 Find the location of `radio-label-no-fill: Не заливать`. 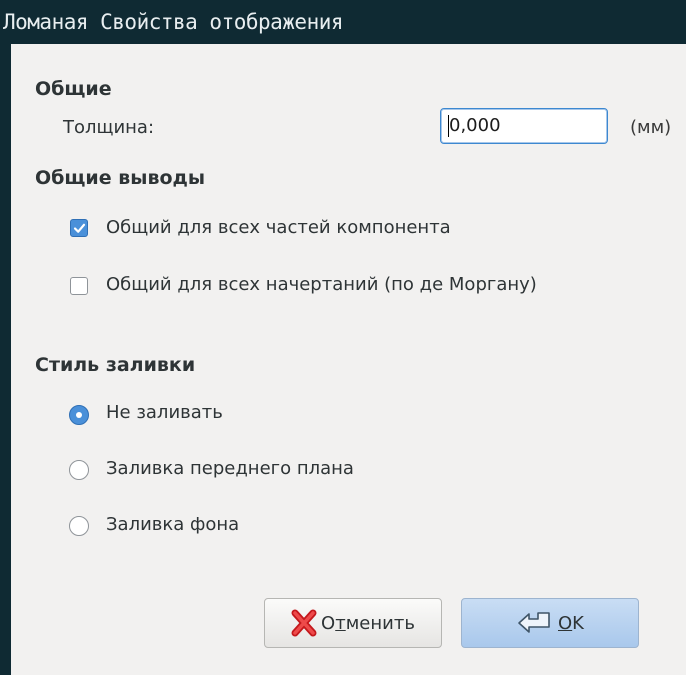

radio-label-no-fill: Не заливать is located at coordinates (164, 412).